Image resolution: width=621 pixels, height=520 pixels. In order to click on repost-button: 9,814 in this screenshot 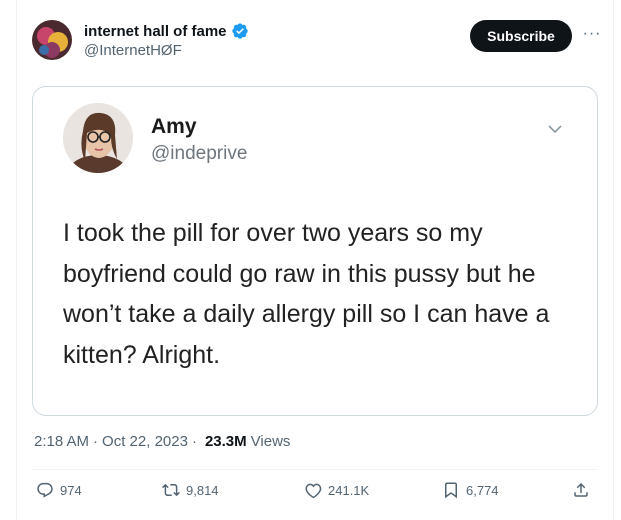, I will do `click(190, 490)`.